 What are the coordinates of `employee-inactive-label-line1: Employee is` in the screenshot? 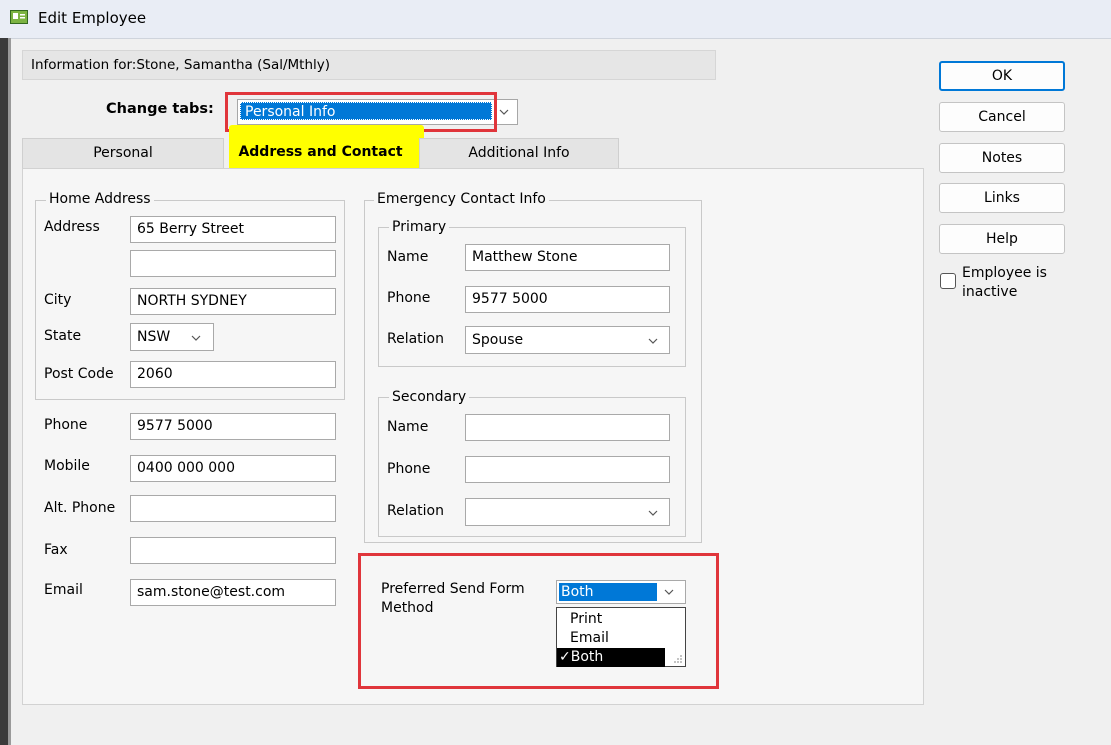 It's located at (1004, 273).